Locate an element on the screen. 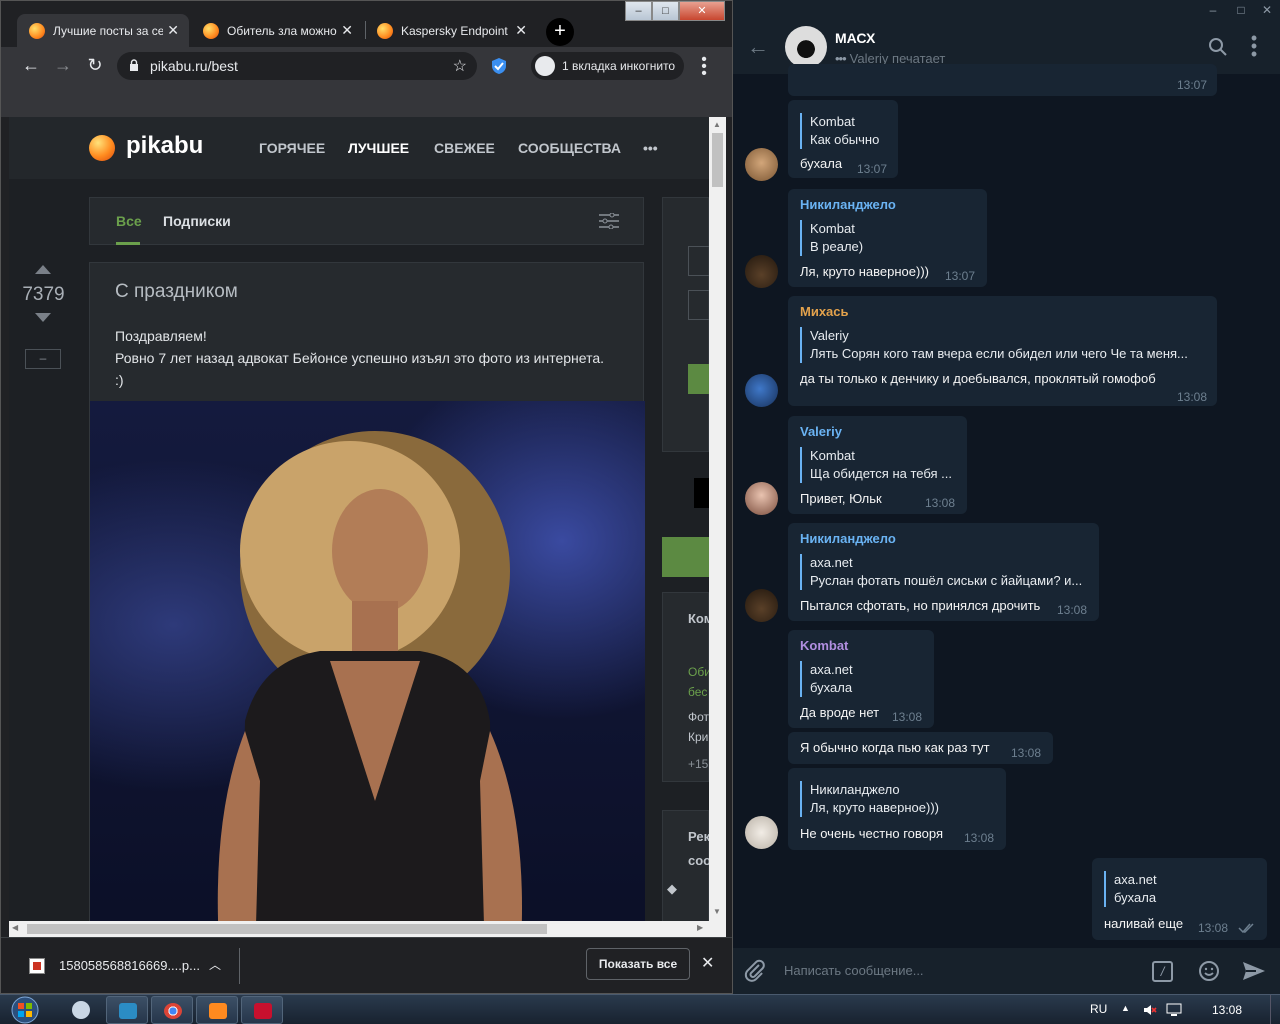 Image resolution: width=1280 pixels, height=1024 pixels. pdf-file-icon is located at coordinates (37, 966).